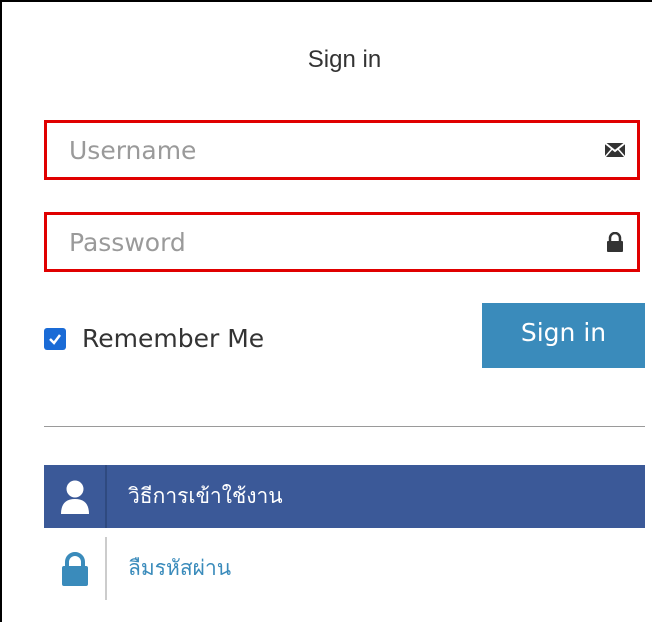 Image resolution: width=654 pixels, height=624 pixels. I want to click on remember-me: Remember Me, so click(154, 338).